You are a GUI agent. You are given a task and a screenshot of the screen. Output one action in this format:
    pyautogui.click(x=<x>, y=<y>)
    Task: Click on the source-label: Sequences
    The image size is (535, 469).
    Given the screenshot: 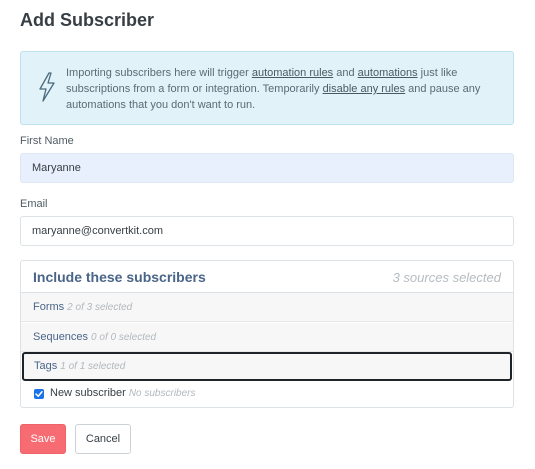 What is the action you would take?
    pyautogui.click(x=61, y=337)
    